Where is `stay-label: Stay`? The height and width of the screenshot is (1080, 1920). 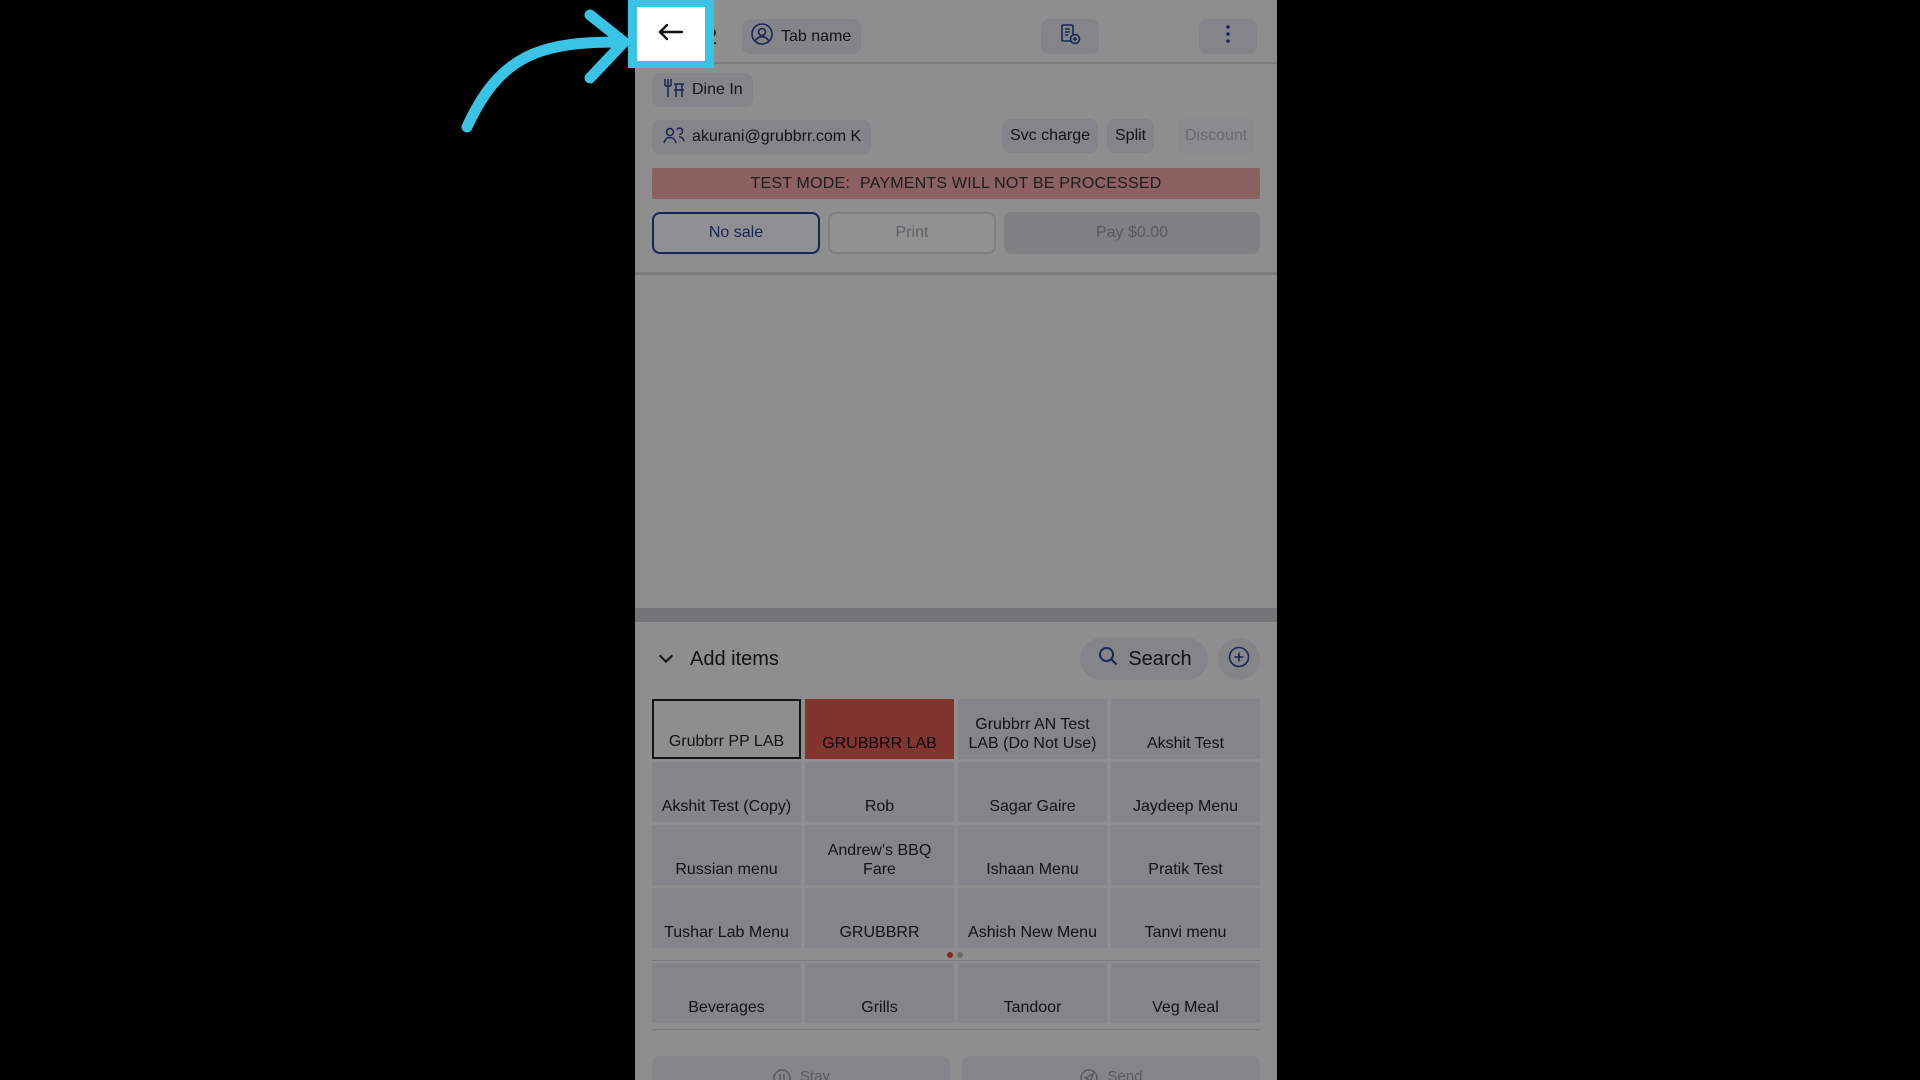 stay-label: Stay is located at coordinates (814, 1074).